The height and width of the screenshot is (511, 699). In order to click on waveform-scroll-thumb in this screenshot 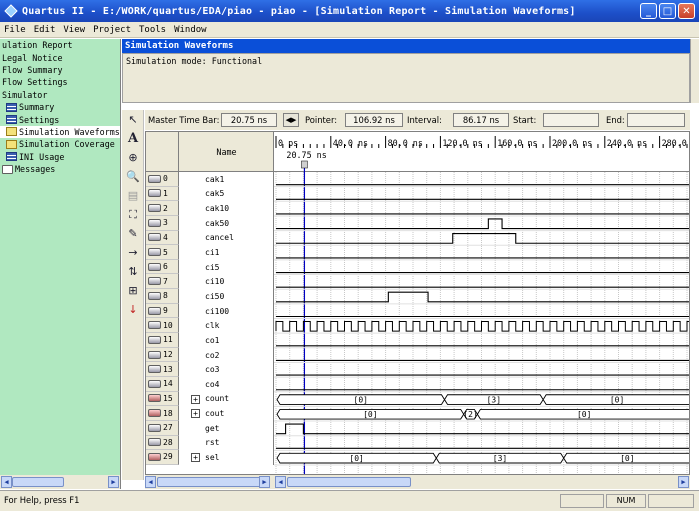, I will do `click(349, 482)`.